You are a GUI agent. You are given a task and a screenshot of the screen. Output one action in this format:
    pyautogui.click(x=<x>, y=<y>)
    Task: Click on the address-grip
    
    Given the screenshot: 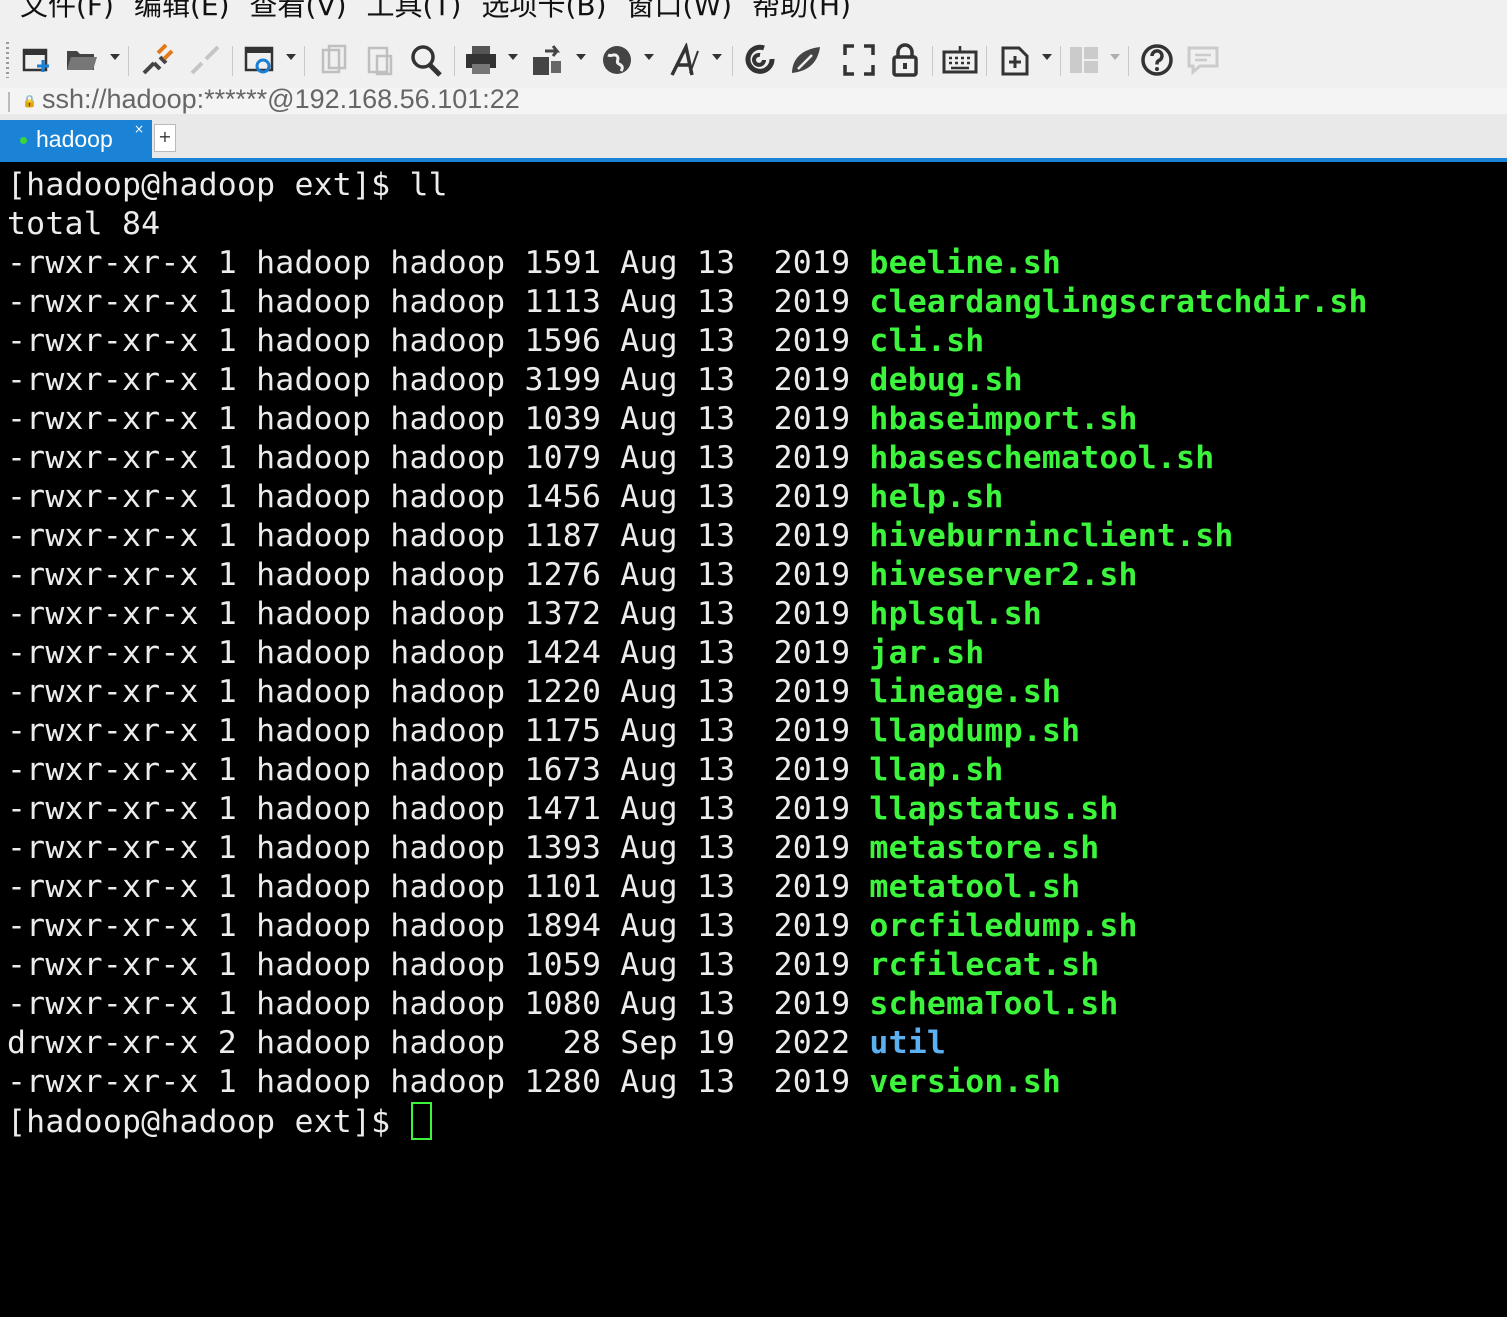 What is the action you would take?
    pyautogui.click(x=9, y=102)
    